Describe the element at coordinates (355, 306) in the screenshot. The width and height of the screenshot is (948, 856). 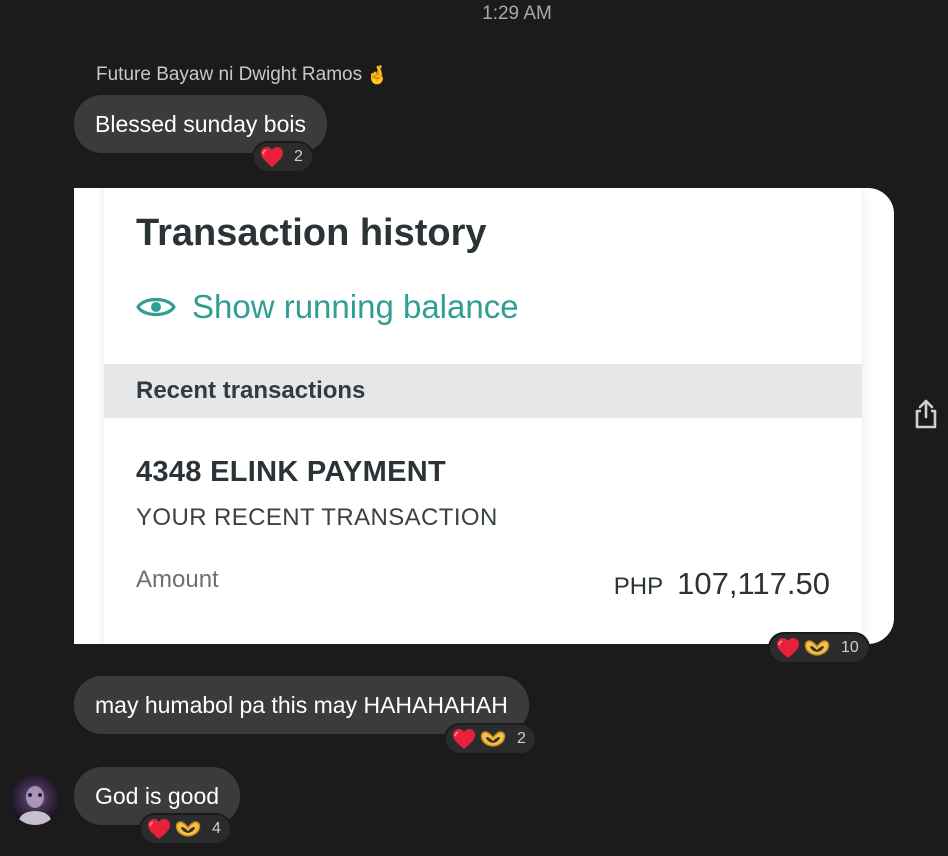
I see `show-running-balance-label: Show running balance` at that location.